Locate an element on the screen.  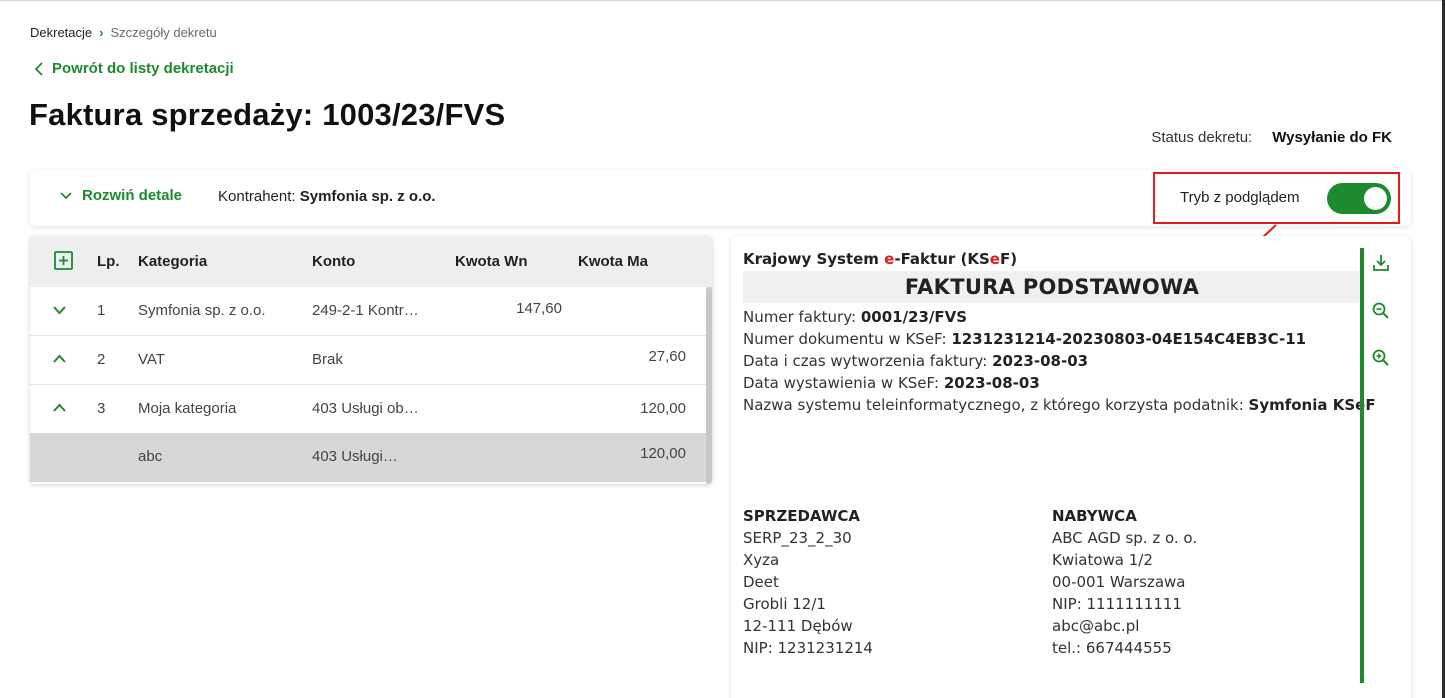
table-scrollbar-thumb is located at coordinates (709, 385).